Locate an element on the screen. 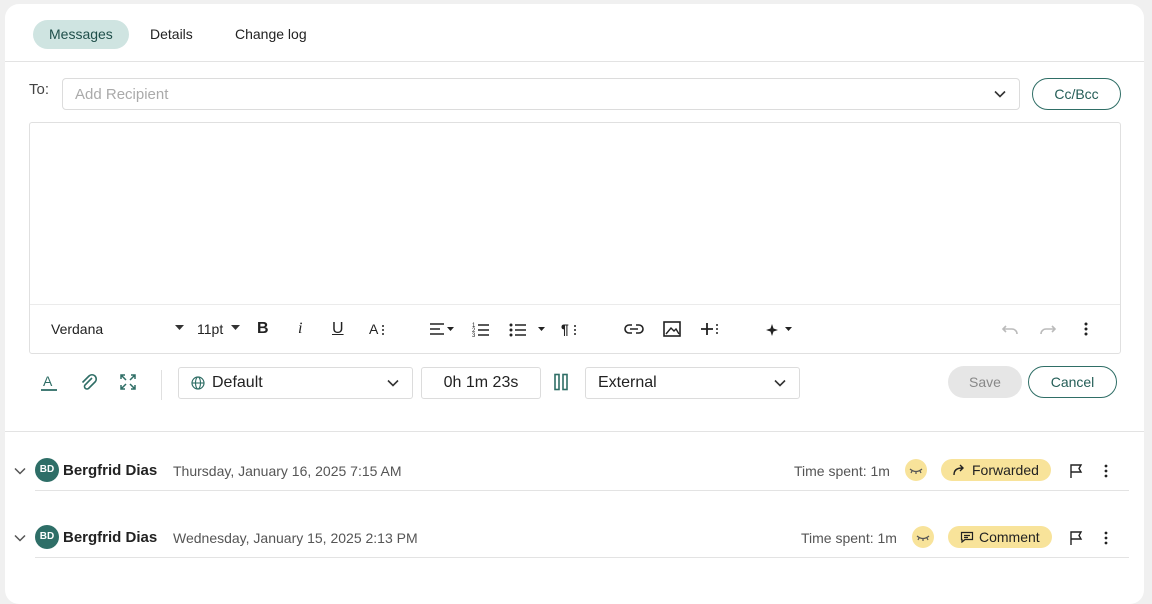  align-icon is located at coordinates (442, 329).